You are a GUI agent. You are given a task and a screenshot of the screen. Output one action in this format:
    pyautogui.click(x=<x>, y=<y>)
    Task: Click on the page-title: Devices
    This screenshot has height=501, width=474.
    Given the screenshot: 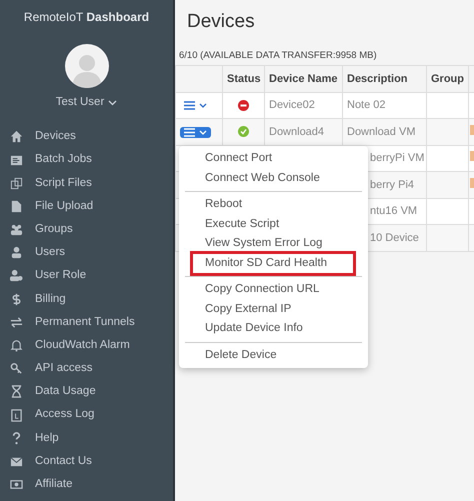 What is the action you would take?
    pyautogui.click(x=221, y=22)
    